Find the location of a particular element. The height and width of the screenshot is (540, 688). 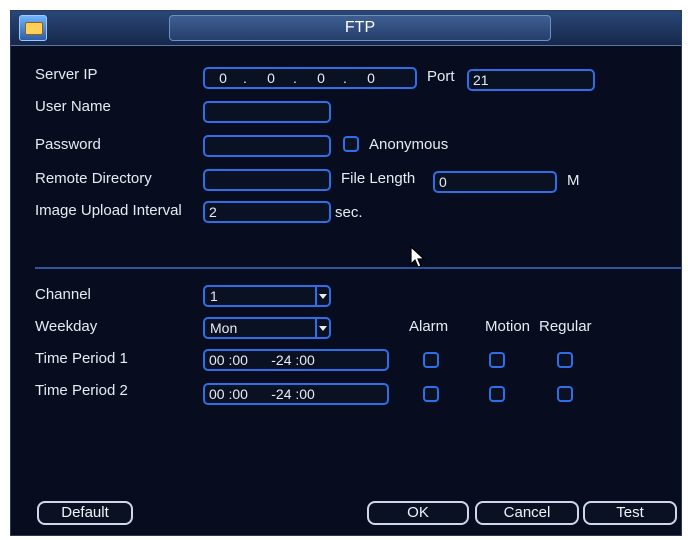

column-header-motion: Motion is located at coordinates (508, 326).